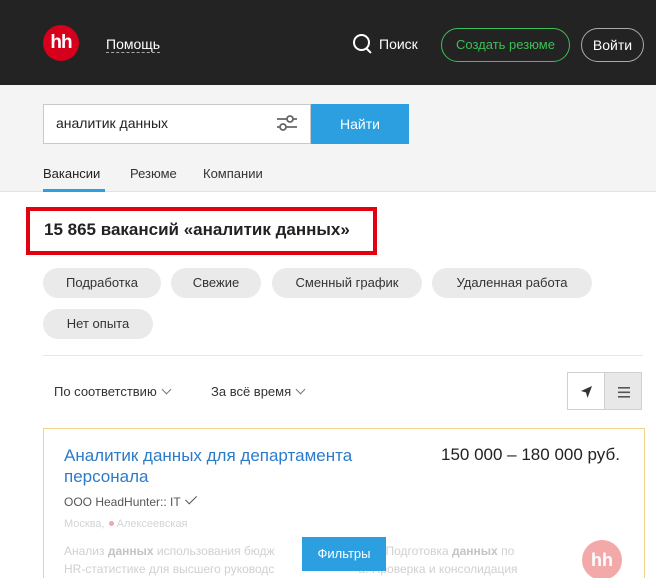 The width and height of the screenshot is (656, 578). What do you see at coordinates (602, 559) in the screenshot?
I see `company-logo: hh` at bounding box center [602, 559].